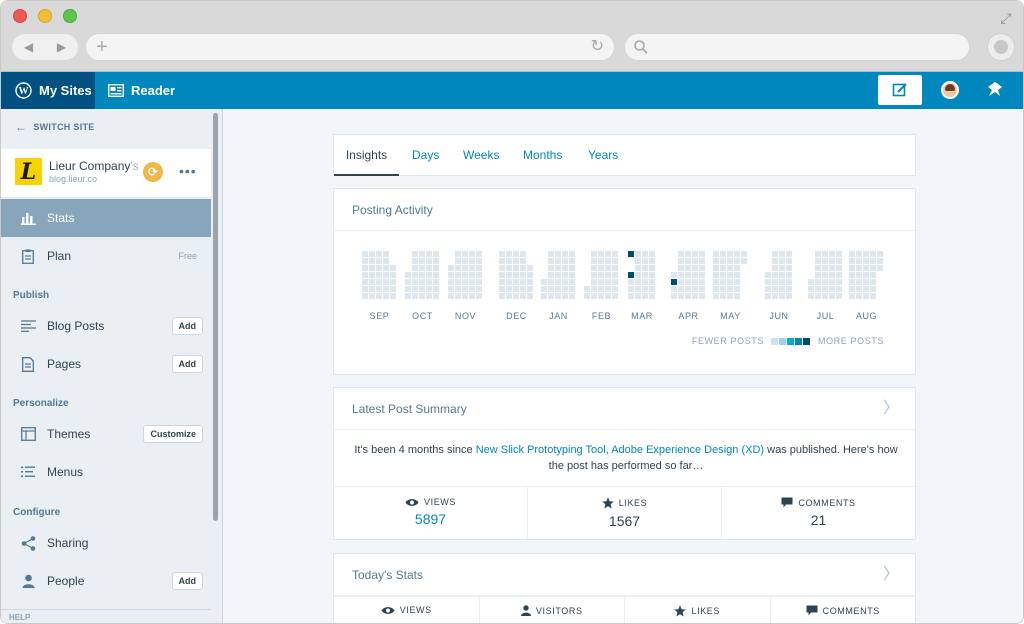 The width and height of the screenshot is (1024, 624). What do you see at coordinates (106, 364) in the screenshot?
I see `sidebar-item-pages: Pages Add` at bounding box center [106, 364].